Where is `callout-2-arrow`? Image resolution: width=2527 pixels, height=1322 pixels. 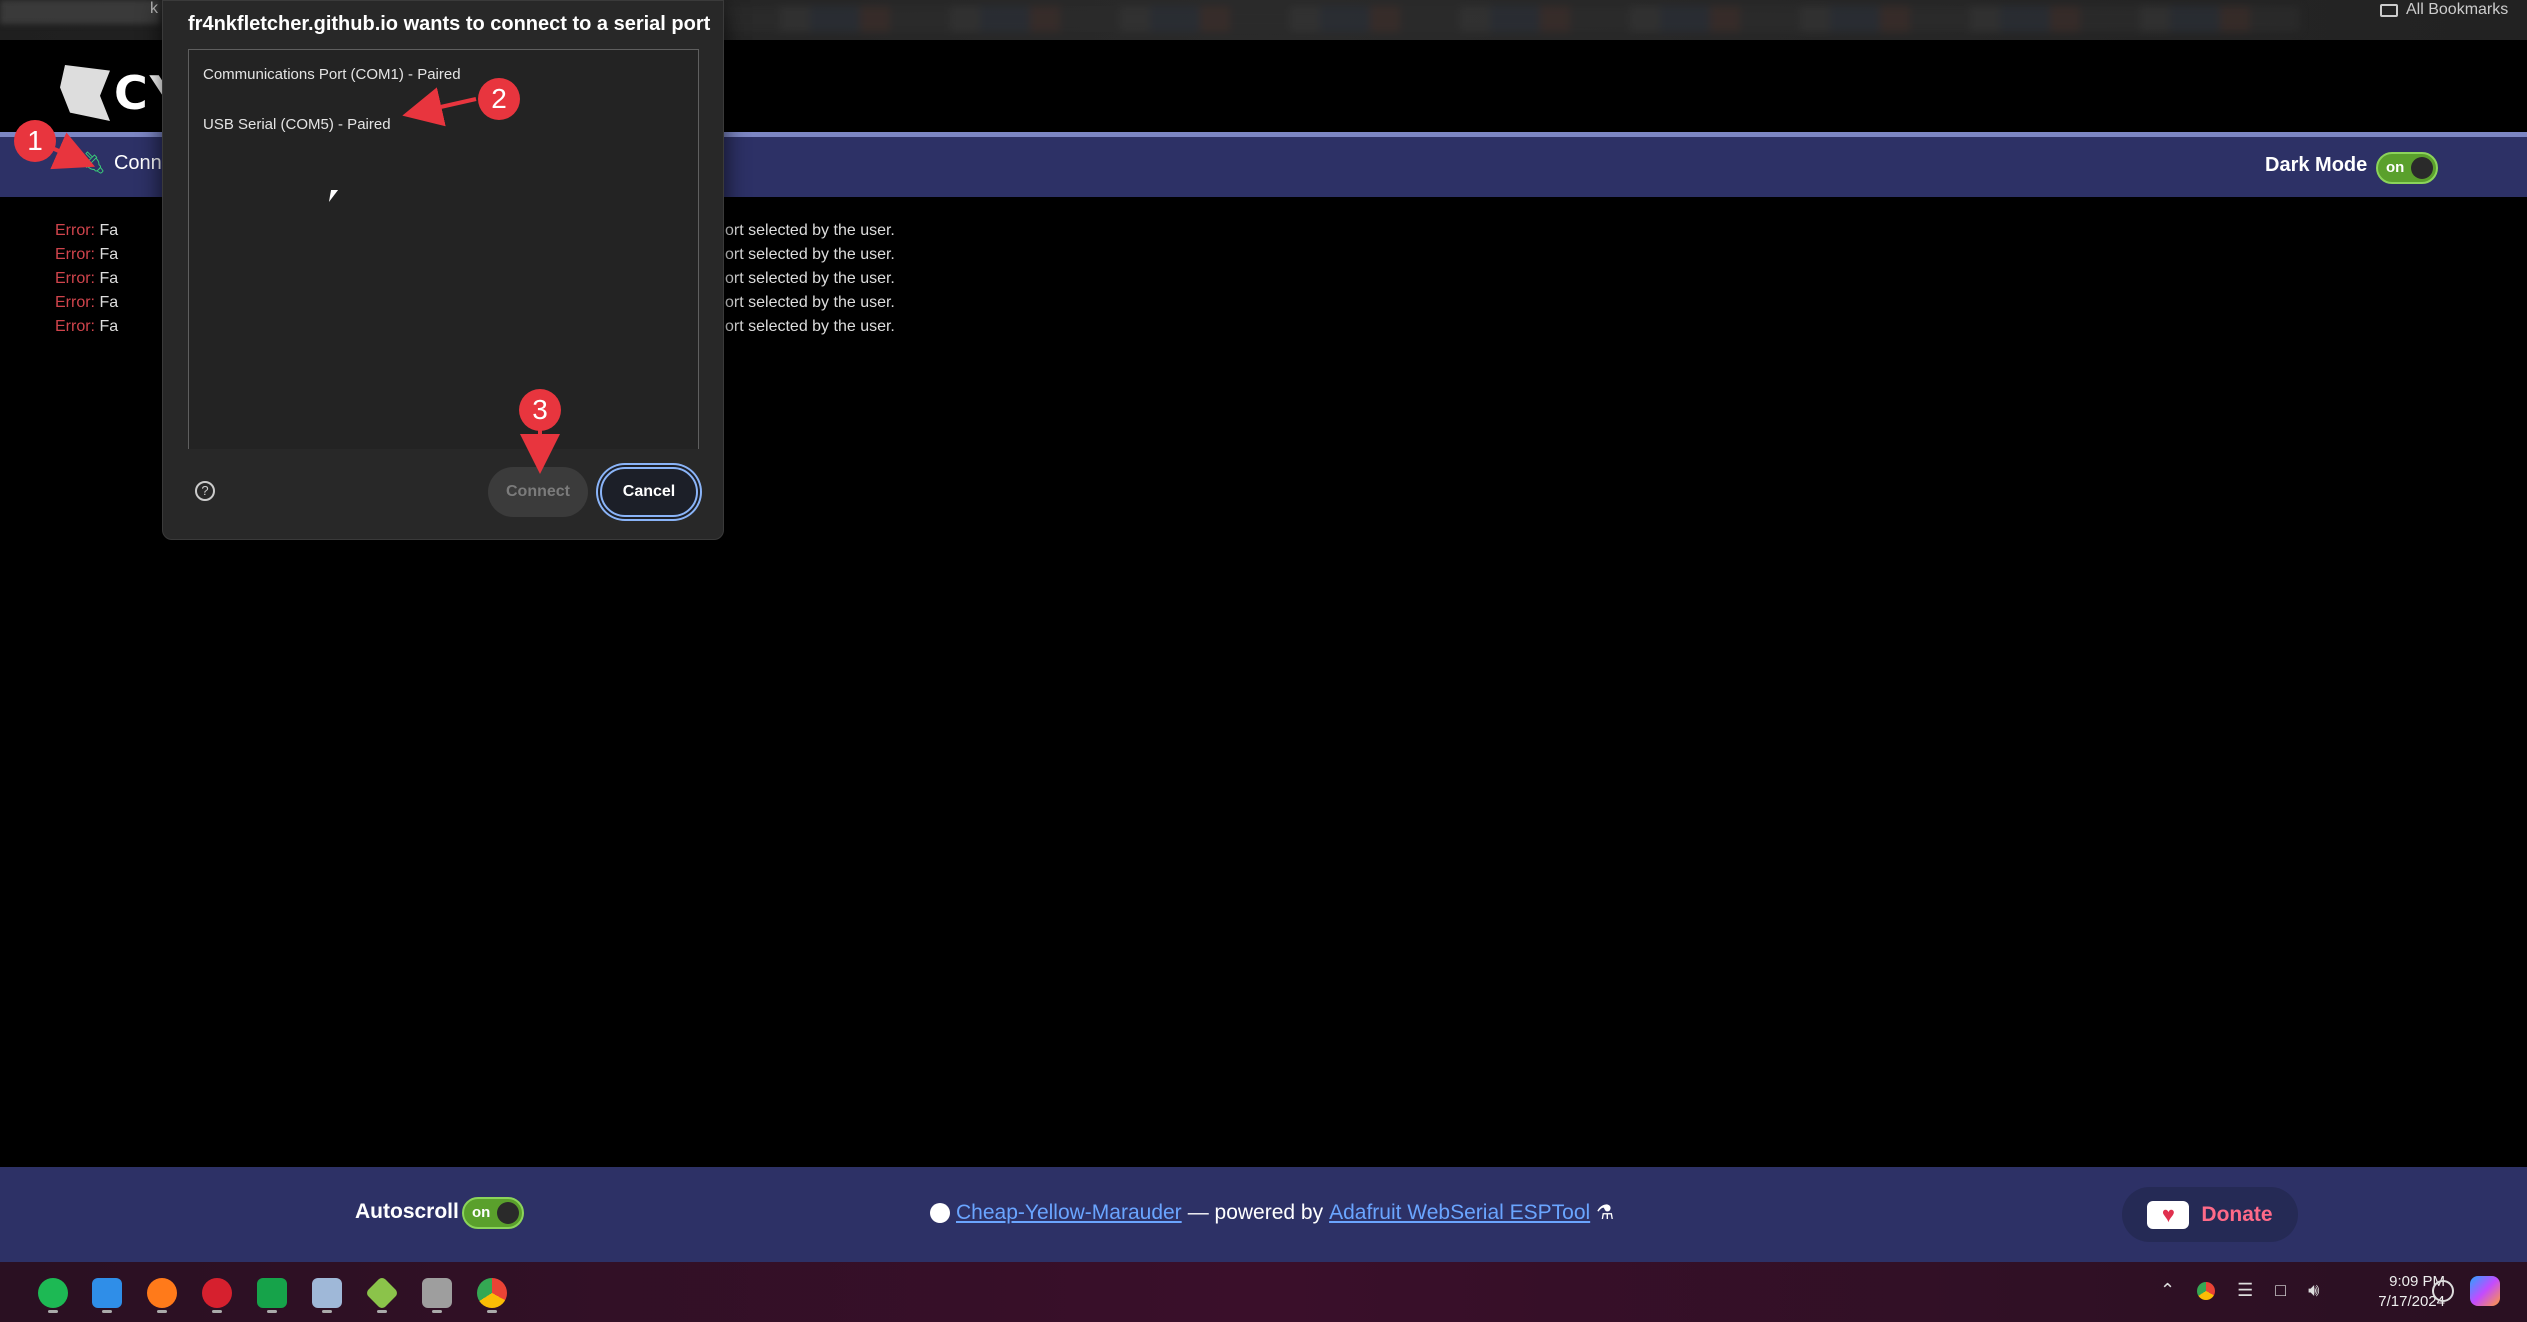
callout-2-arrow is located at coordinates (439, 107).